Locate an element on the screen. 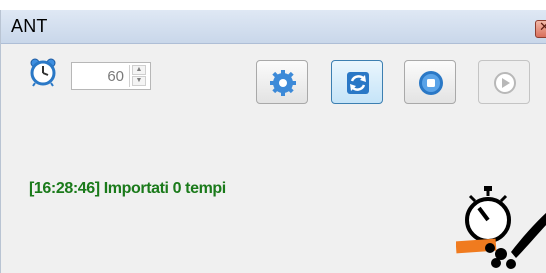  gear-icon is located at coordinates (283, 83).